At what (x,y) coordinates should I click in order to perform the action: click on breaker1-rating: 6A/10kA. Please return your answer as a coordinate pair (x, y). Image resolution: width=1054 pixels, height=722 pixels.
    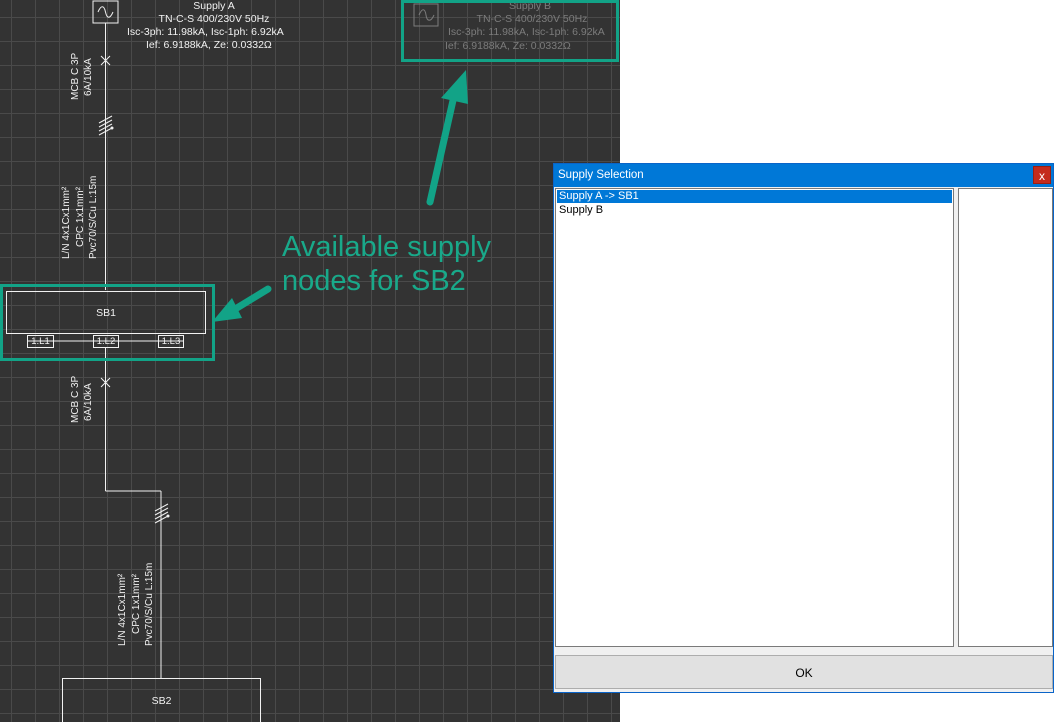
    Looking at the image, I should click on (88, 77).